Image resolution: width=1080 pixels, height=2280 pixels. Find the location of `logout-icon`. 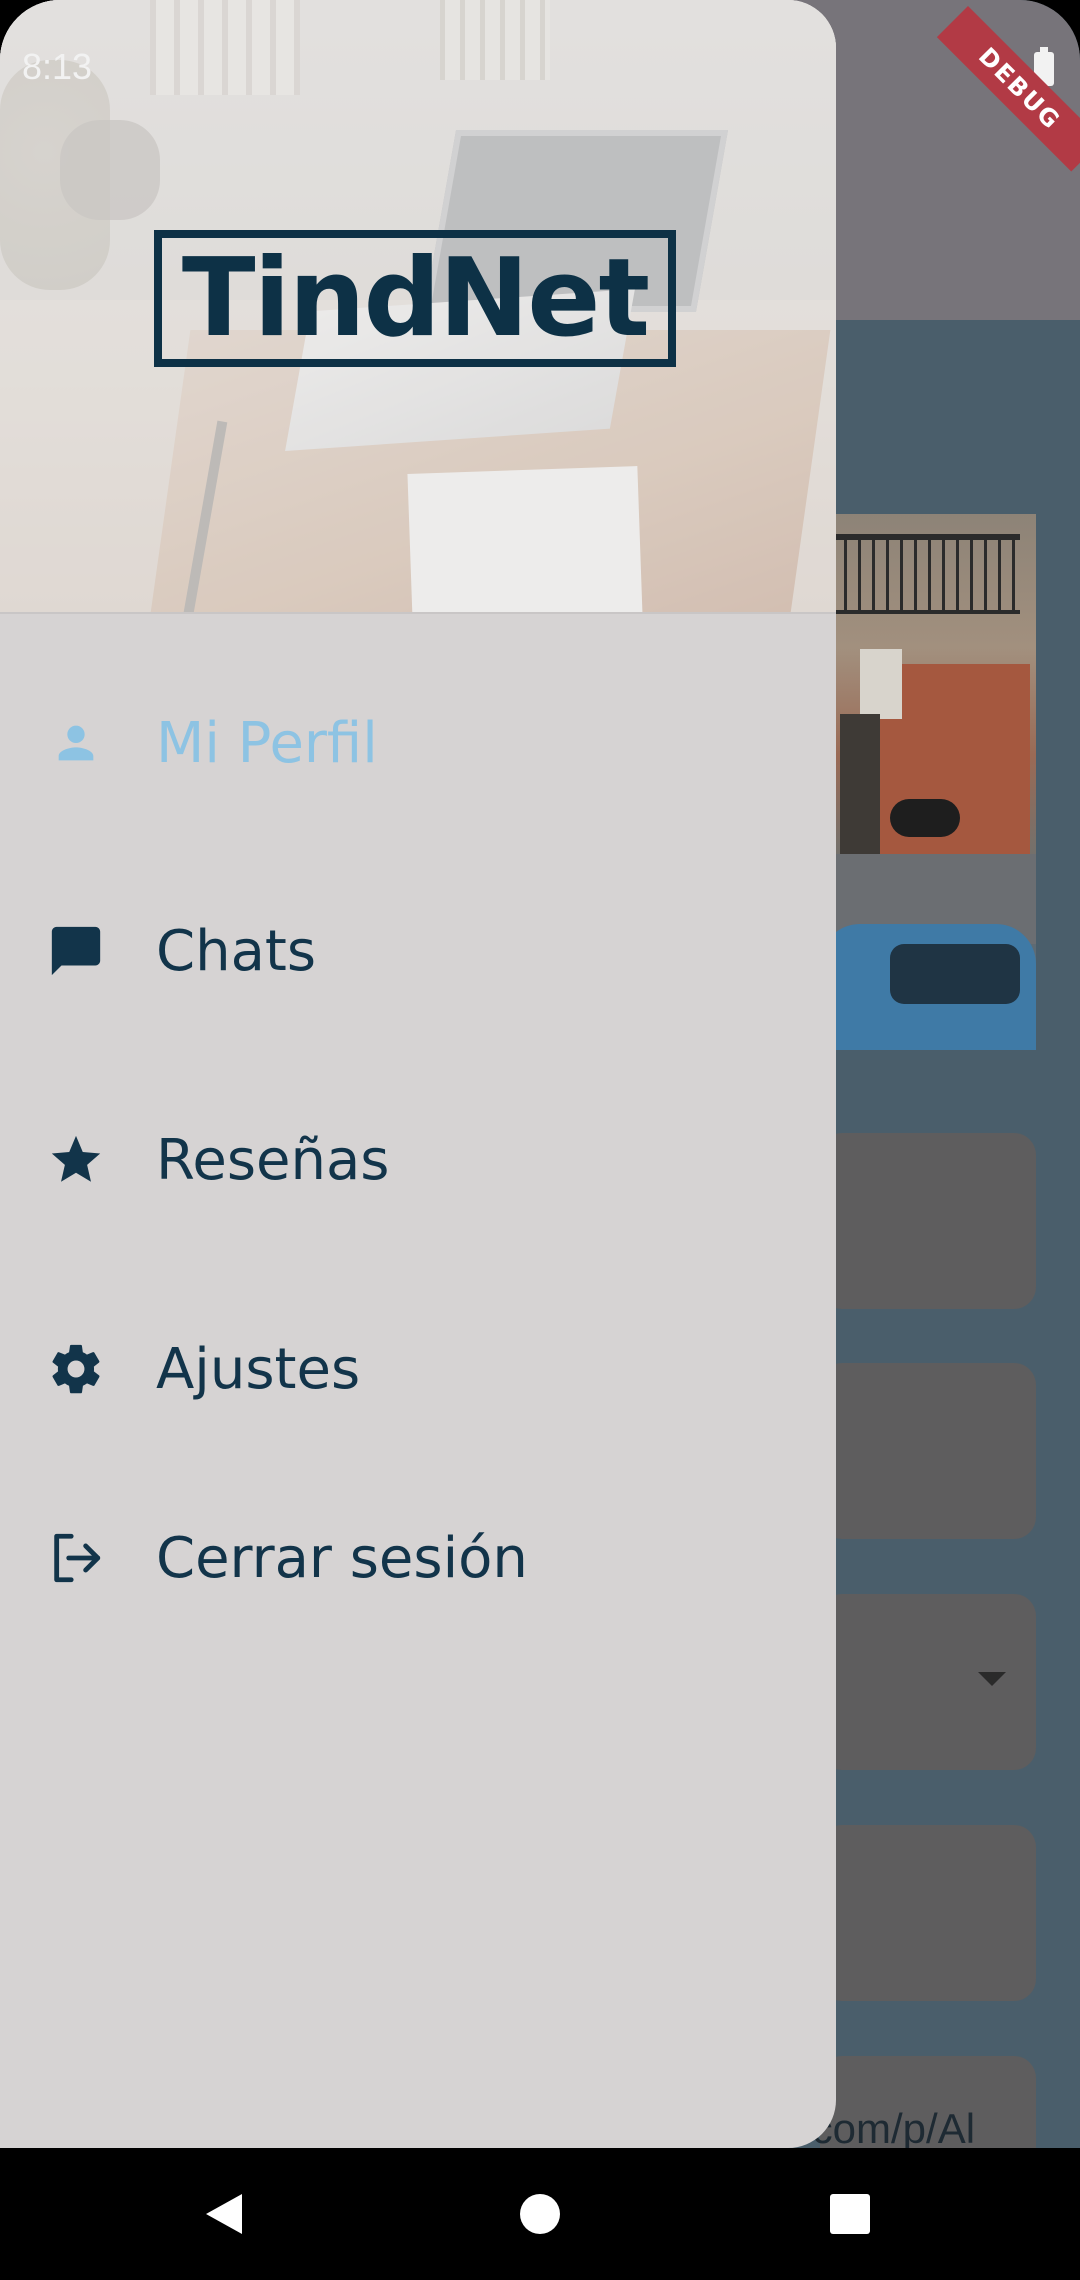

logout-icon is located at coordinates (76, 1558).